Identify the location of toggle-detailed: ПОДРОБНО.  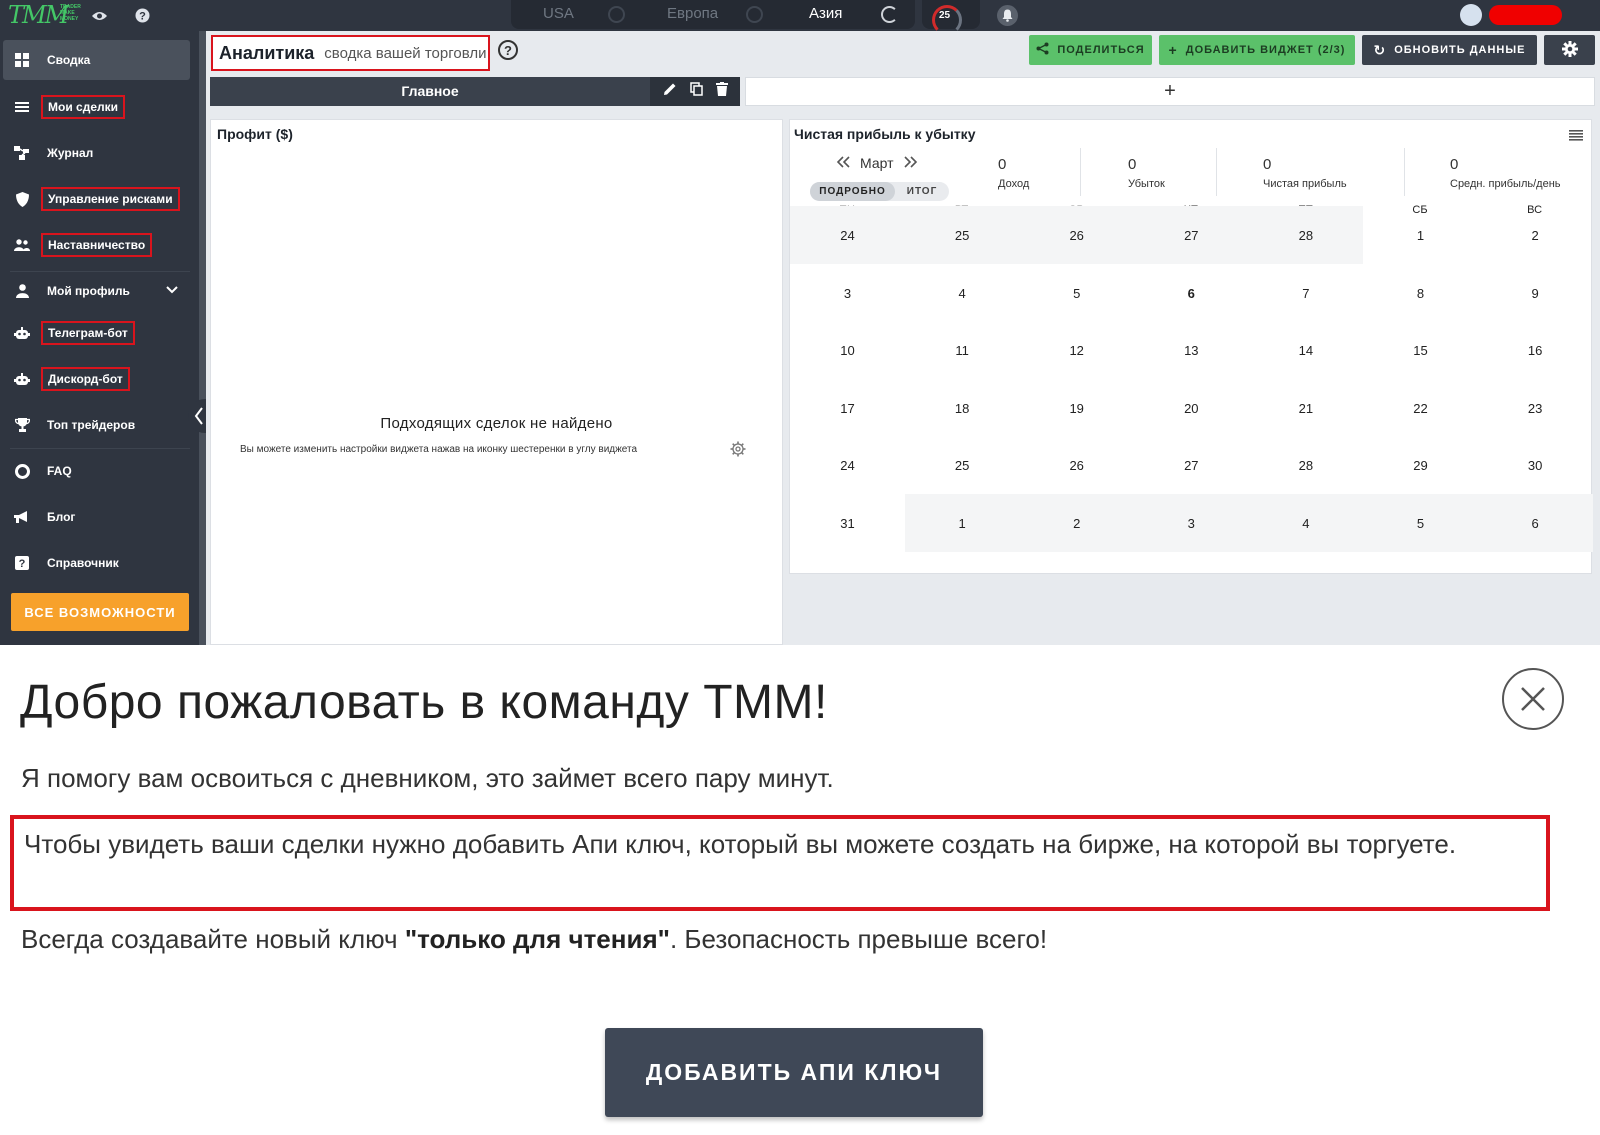
(852, 191).